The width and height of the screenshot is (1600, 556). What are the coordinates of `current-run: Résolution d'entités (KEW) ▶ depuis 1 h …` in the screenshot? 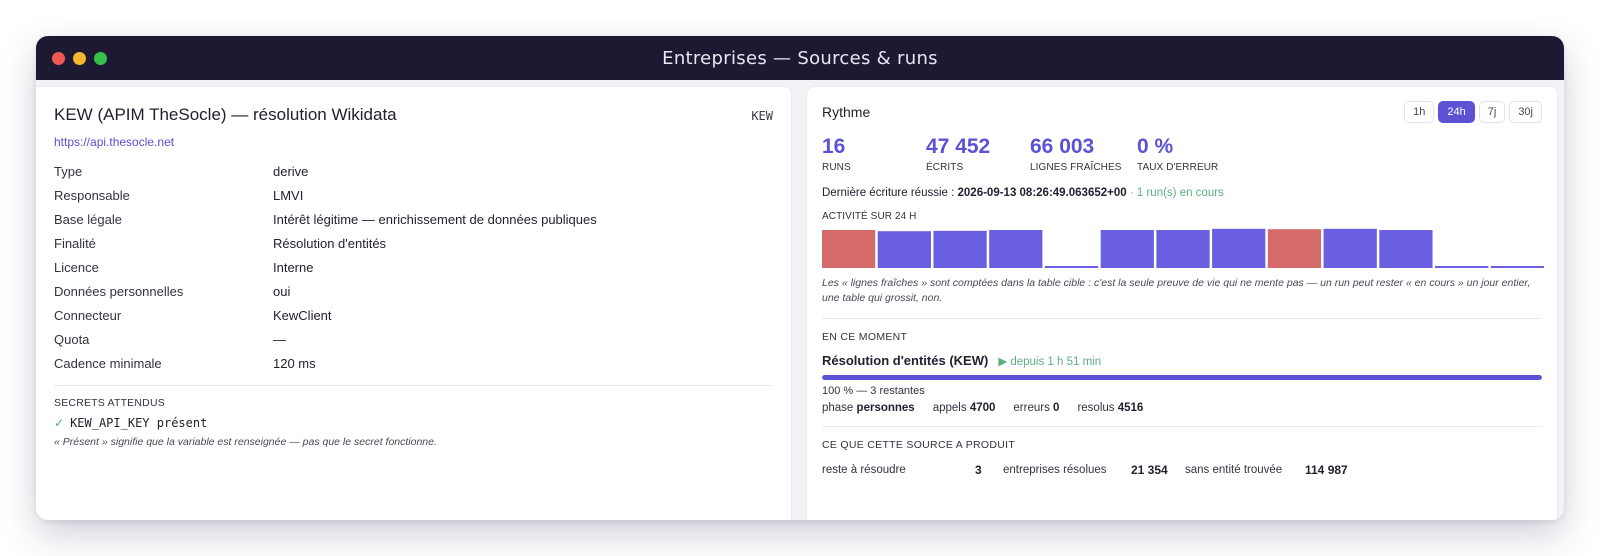 It's located at (1182, 360).